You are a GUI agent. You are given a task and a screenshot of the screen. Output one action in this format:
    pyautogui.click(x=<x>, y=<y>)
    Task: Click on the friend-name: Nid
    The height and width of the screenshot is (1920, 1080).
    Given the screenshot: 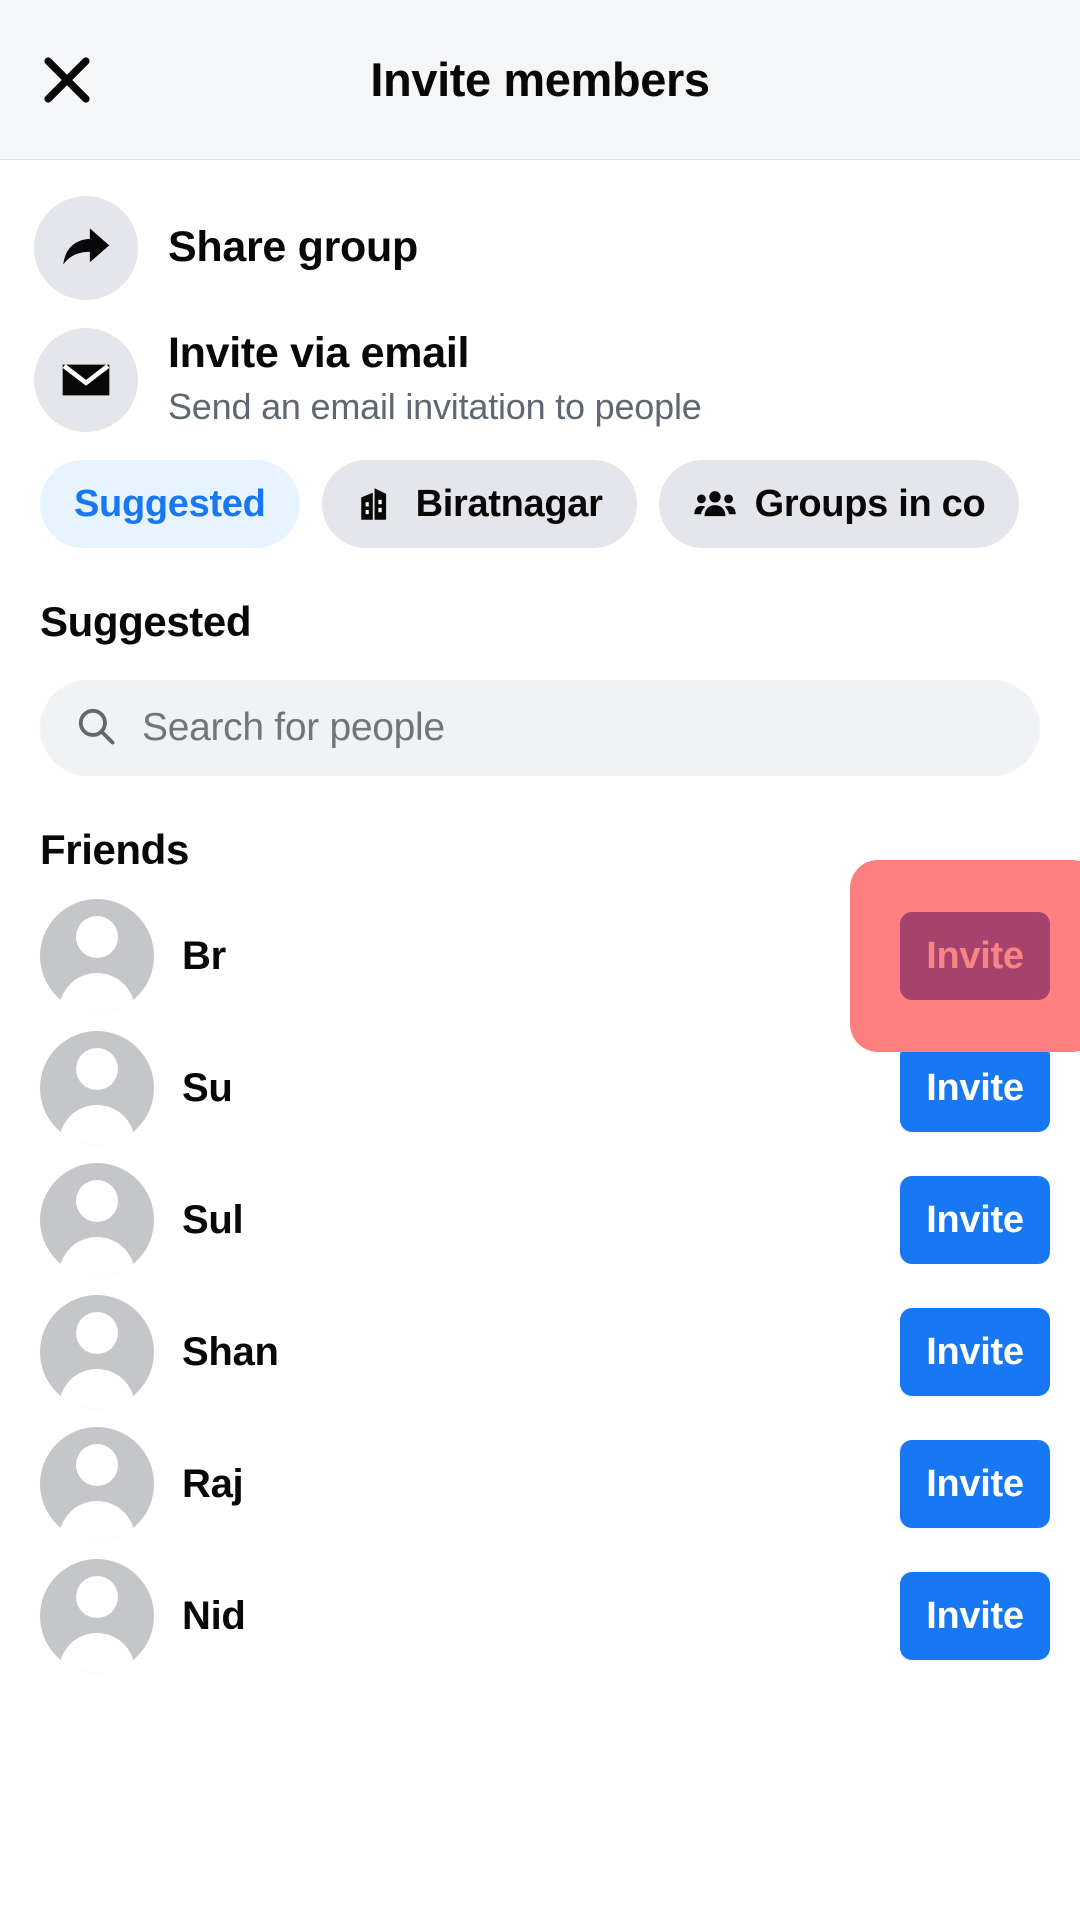 What is the action you would take?
    pyautogui.click(x=214, y=1615)
    